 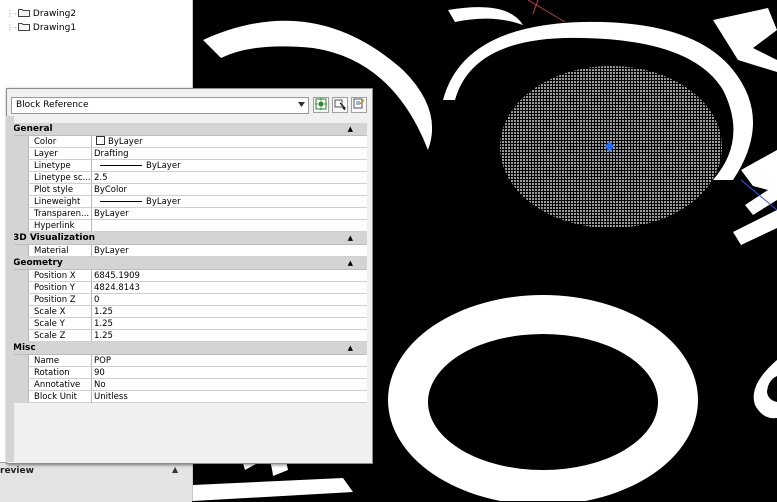 I want to click on property-row: Linetype ByLayer, so click(x=188, y=166).